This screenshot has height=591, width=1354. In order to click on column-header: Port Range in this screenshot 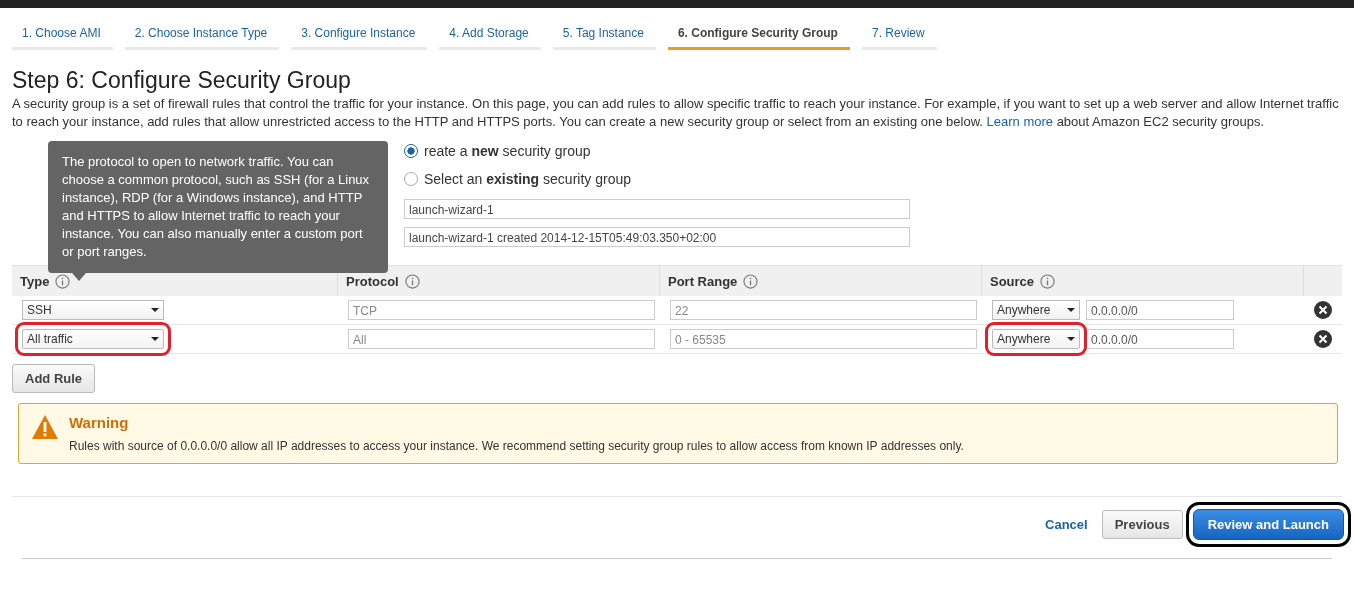, I will do `click(703, 281)`.